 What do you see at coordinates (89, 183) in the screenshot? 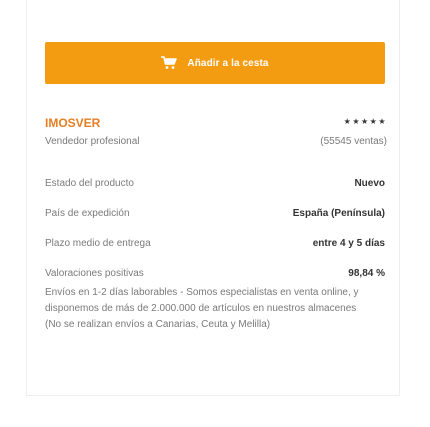
I see `detail-label: Estado del producto` at bounding box center [89, 183].